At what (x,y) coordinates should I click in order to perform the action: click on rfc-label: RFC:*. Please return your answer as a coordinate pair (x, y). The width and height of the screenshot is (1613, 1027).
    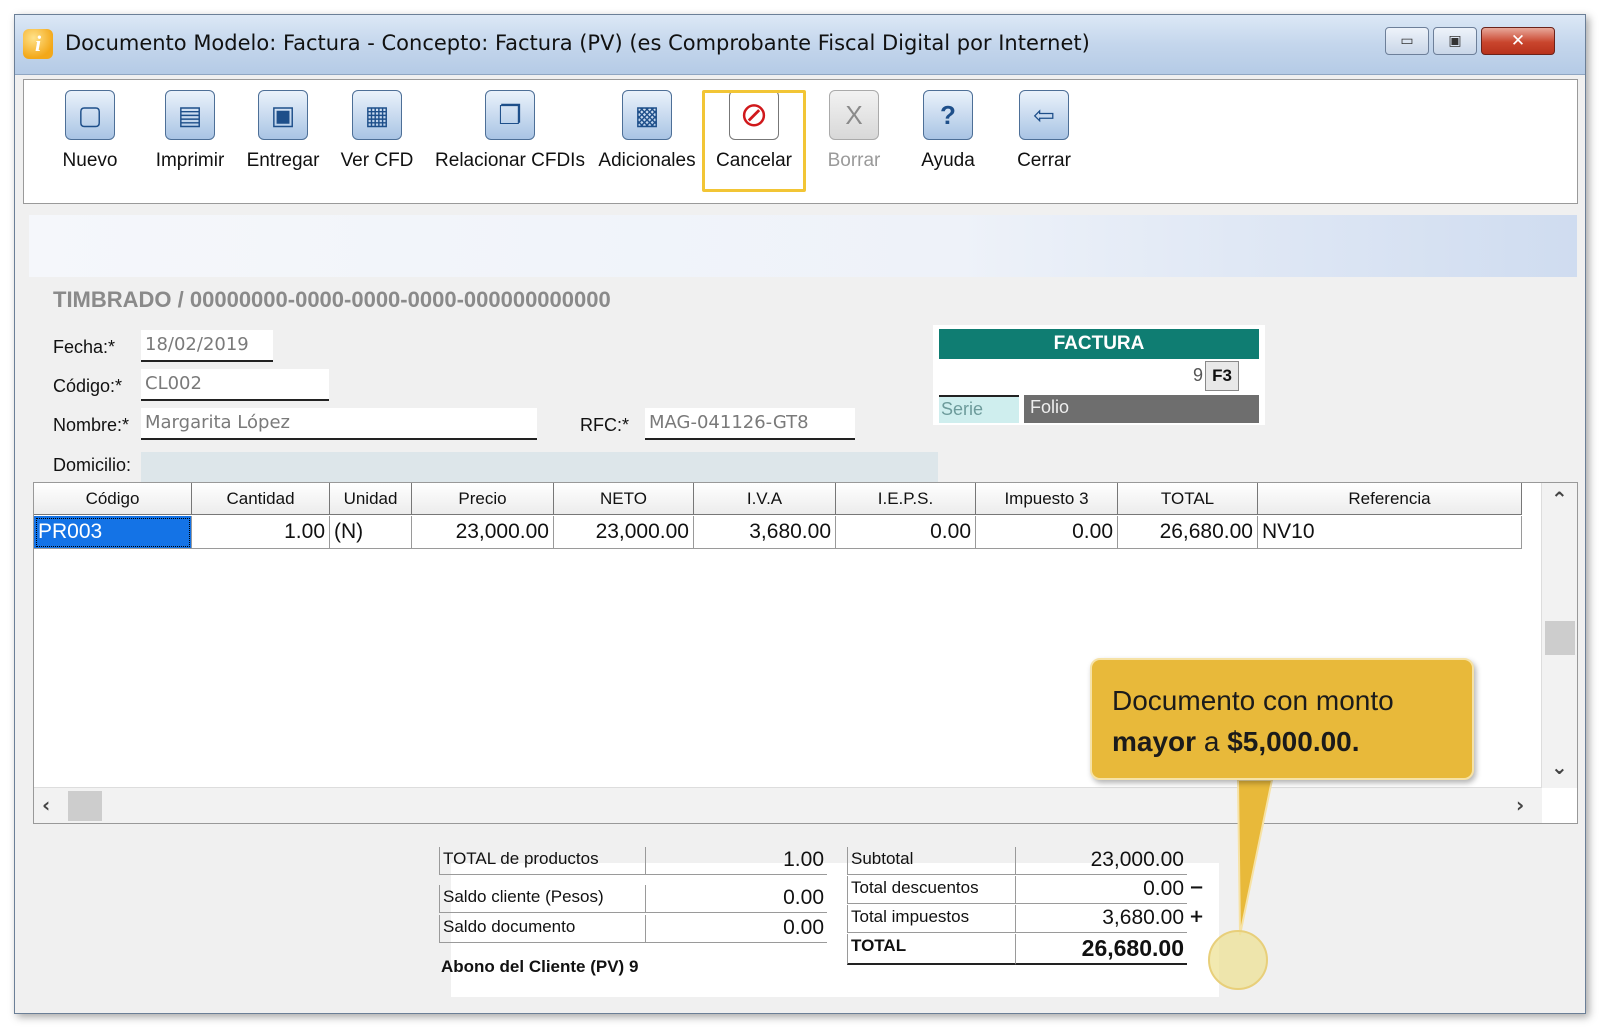
    Looking at the image, I should click on (604, 425).